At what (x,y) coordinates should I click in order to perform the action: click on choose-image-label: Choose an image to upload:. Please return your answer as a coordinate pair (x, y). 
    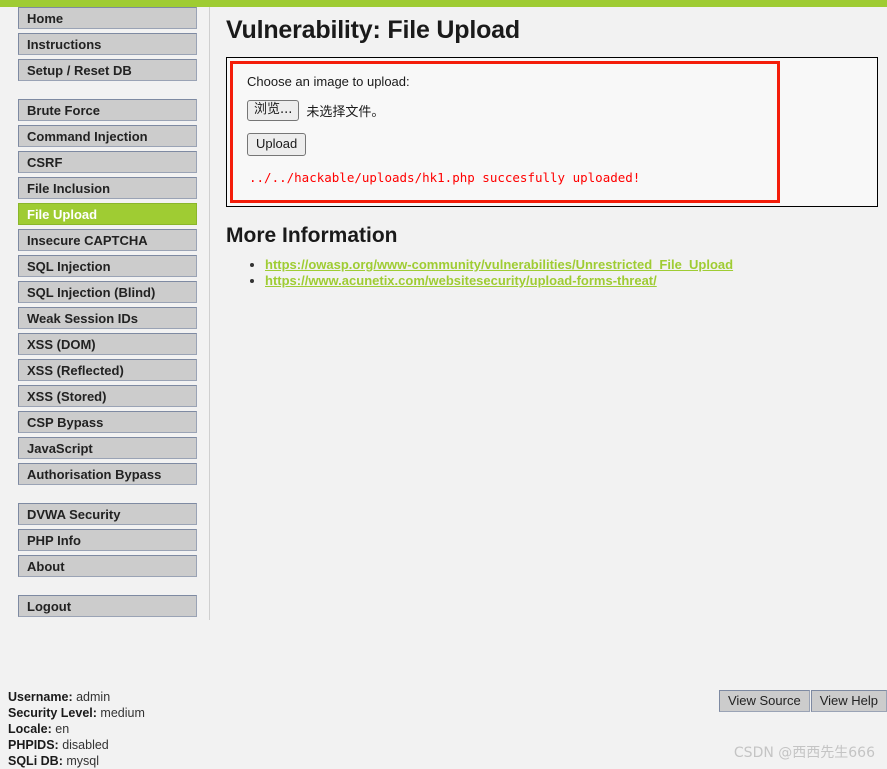
    Looking at the image, I should click on (328, 81).